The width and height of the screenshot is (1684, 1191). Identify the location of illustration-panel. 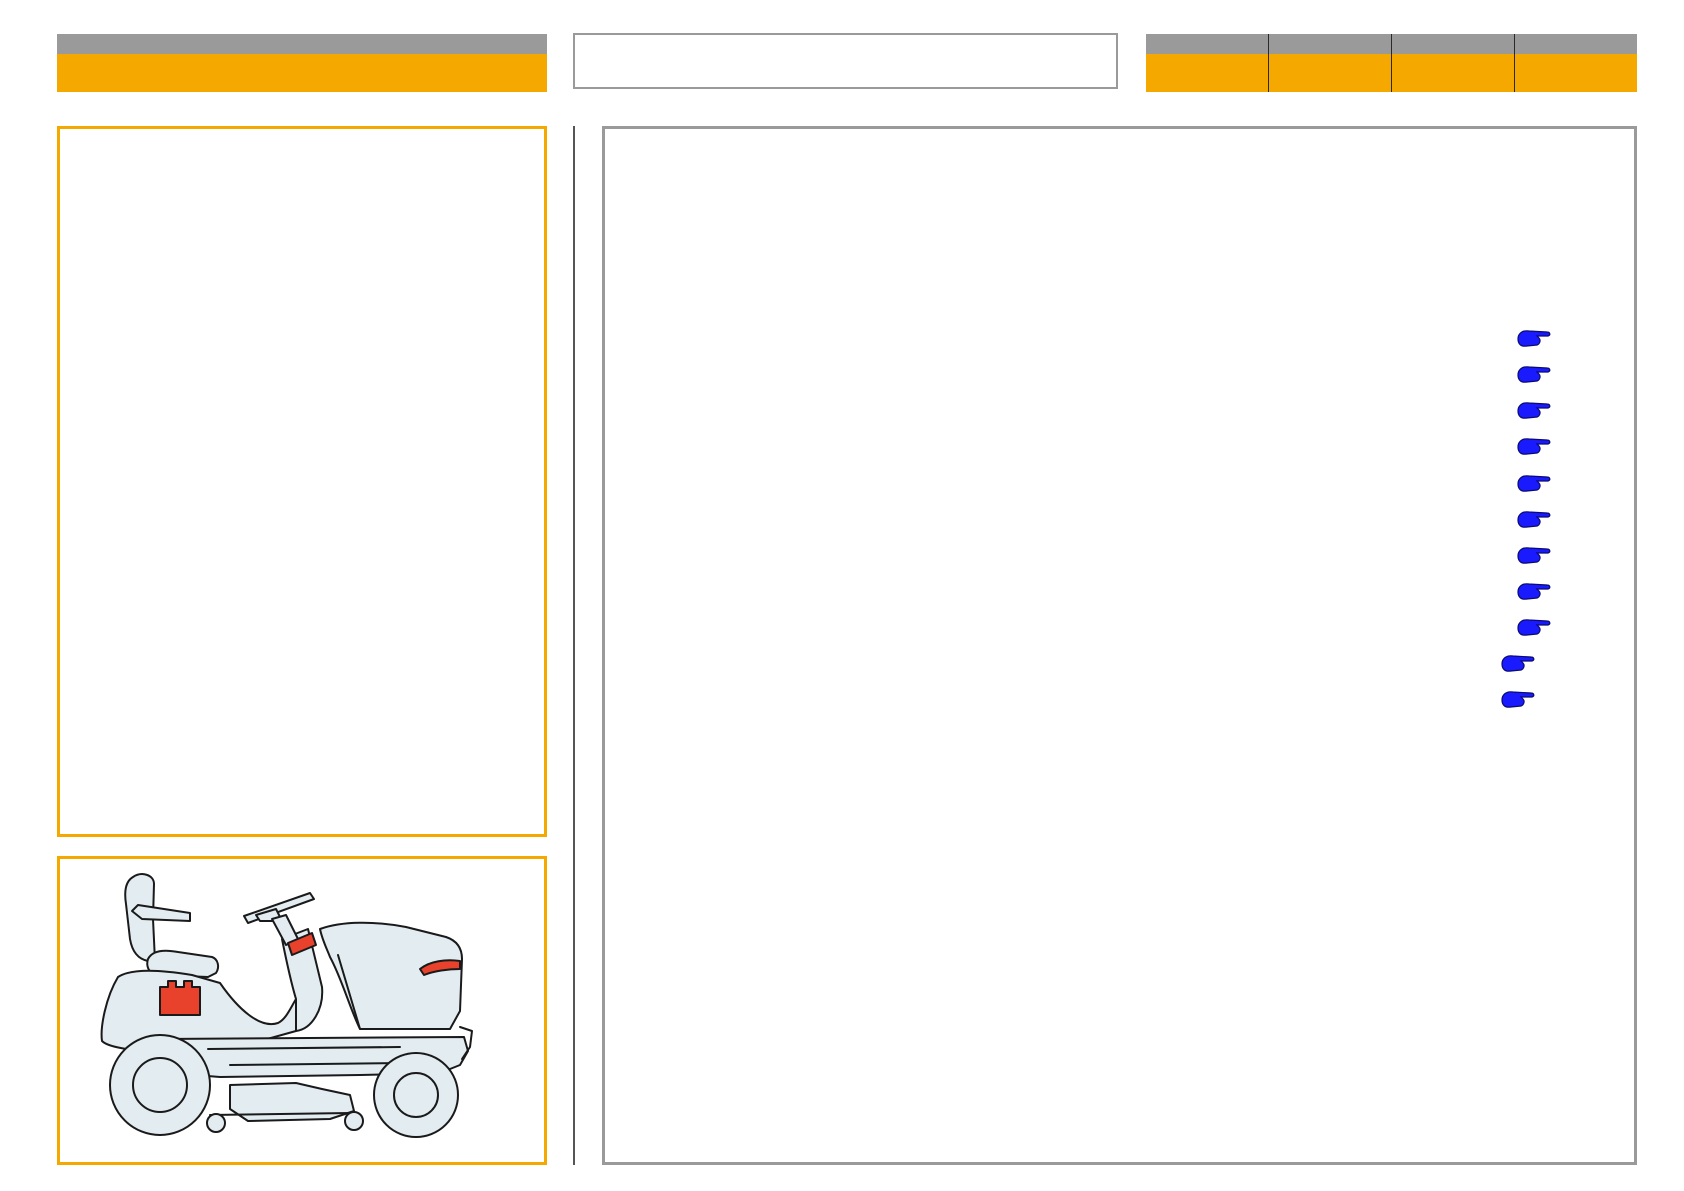
(302, 1010).